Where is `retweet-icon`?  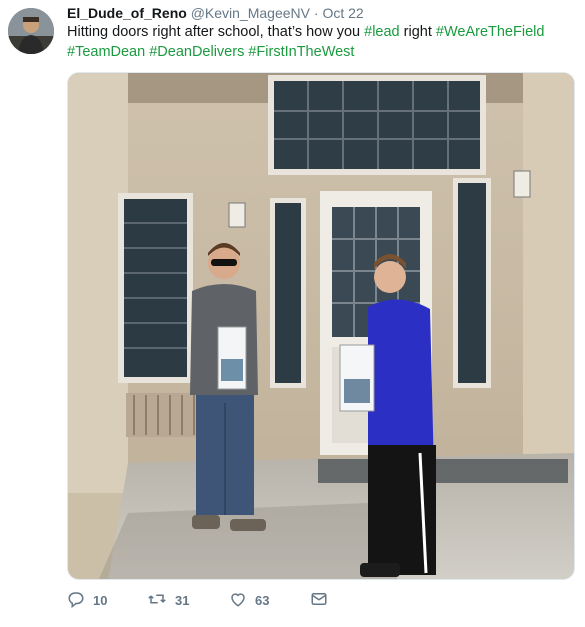 retweet-icon is located at coordinates (161, 600).